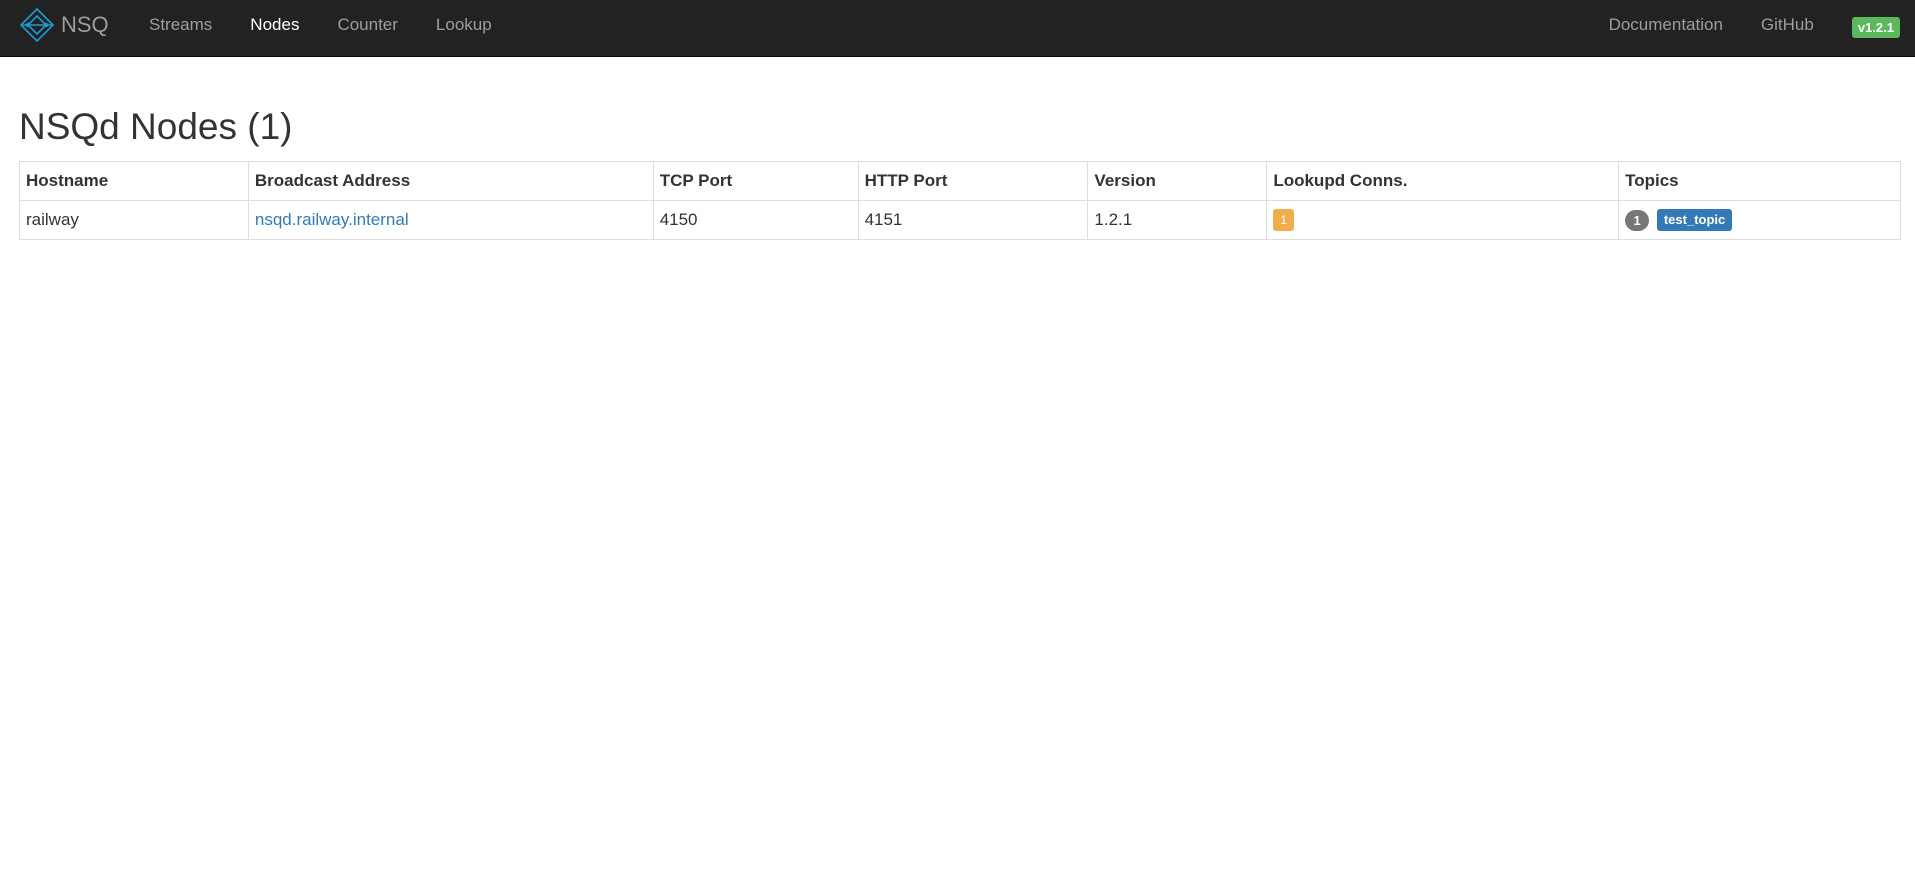  I want to click on main-nav: Streams Nodes Counter Lookup, so click(320, 25).